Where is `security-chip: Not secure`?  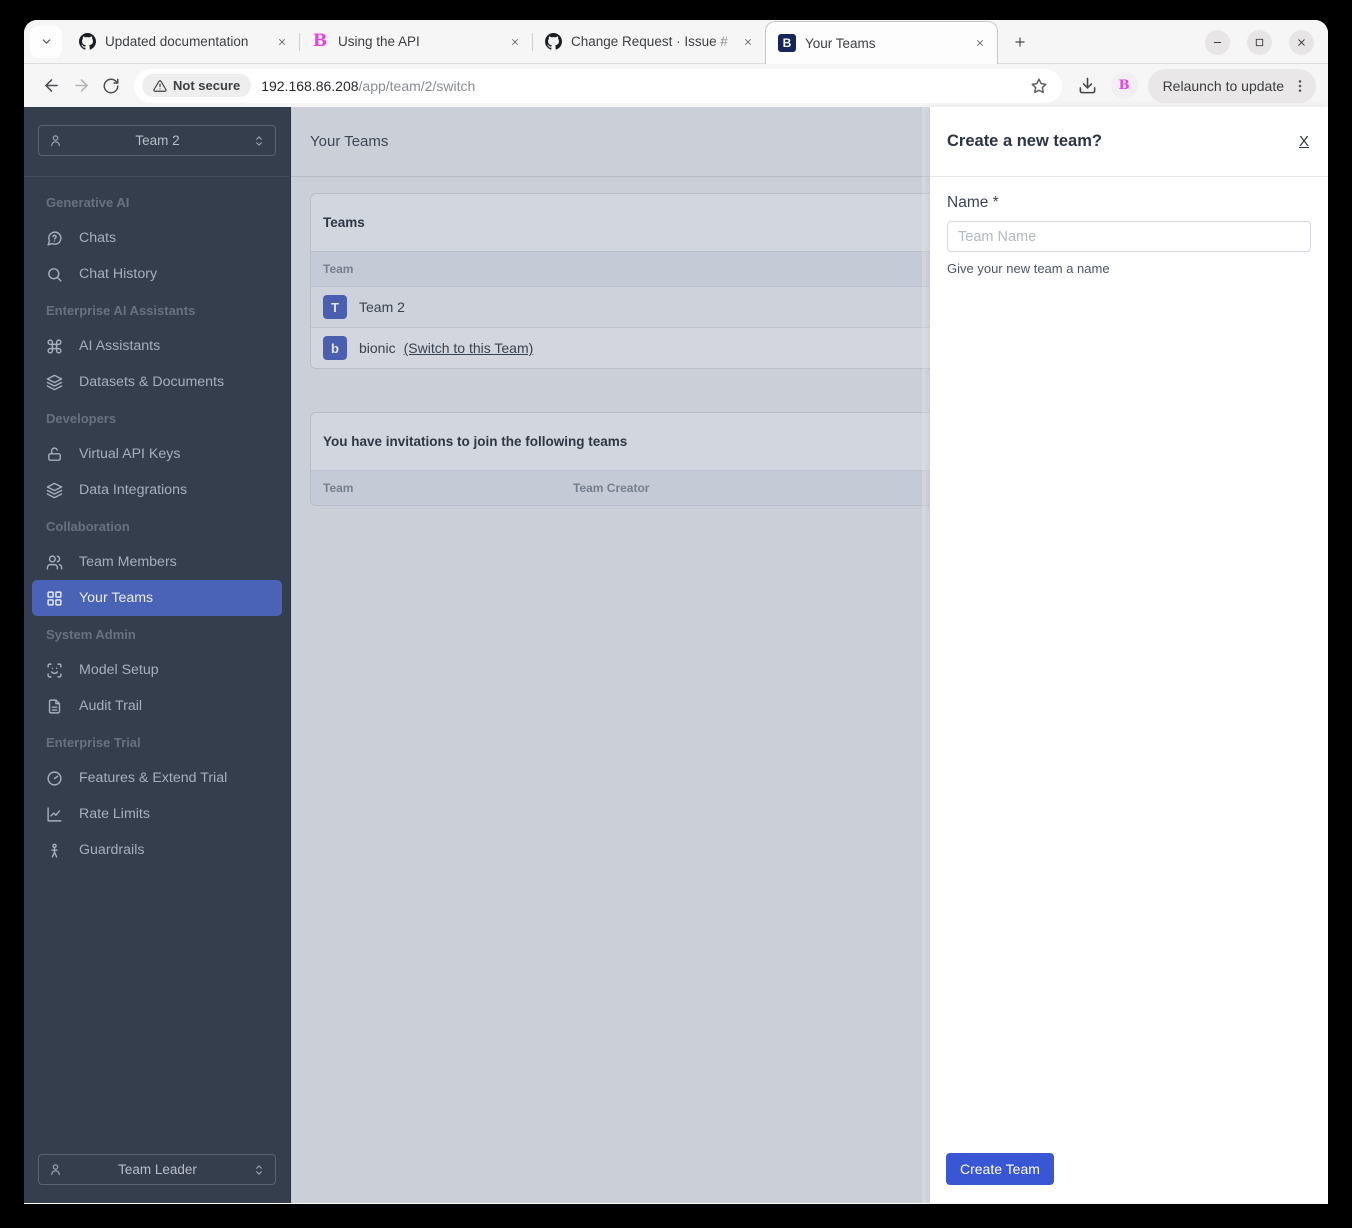 security-chip: Not secure is located at coordinates (197, 85).